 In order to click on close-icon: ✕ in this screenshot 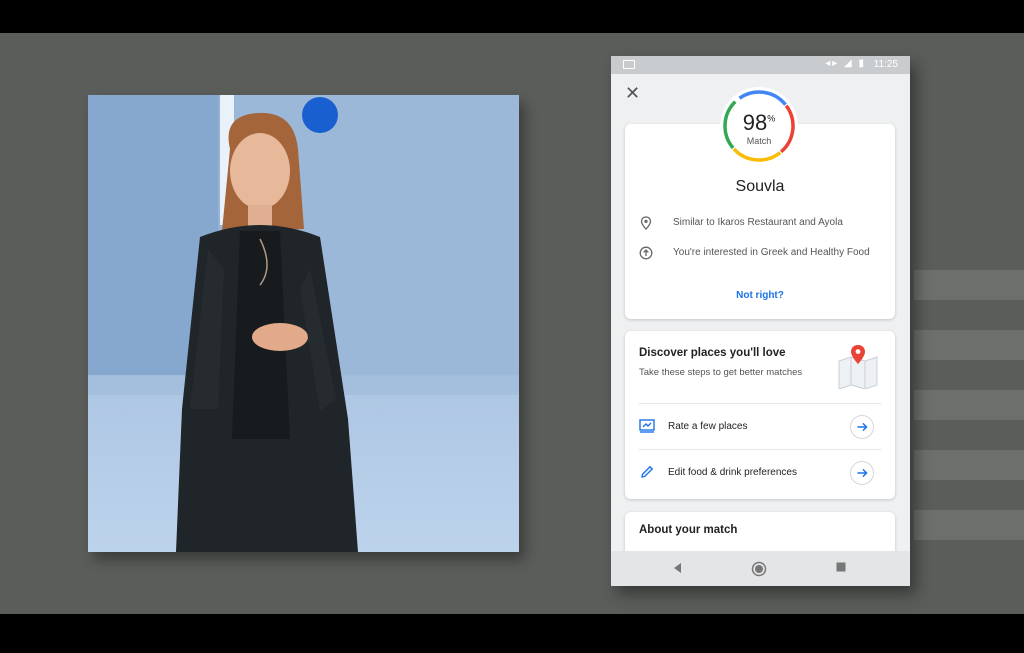, I will do `click(632, 93)`.